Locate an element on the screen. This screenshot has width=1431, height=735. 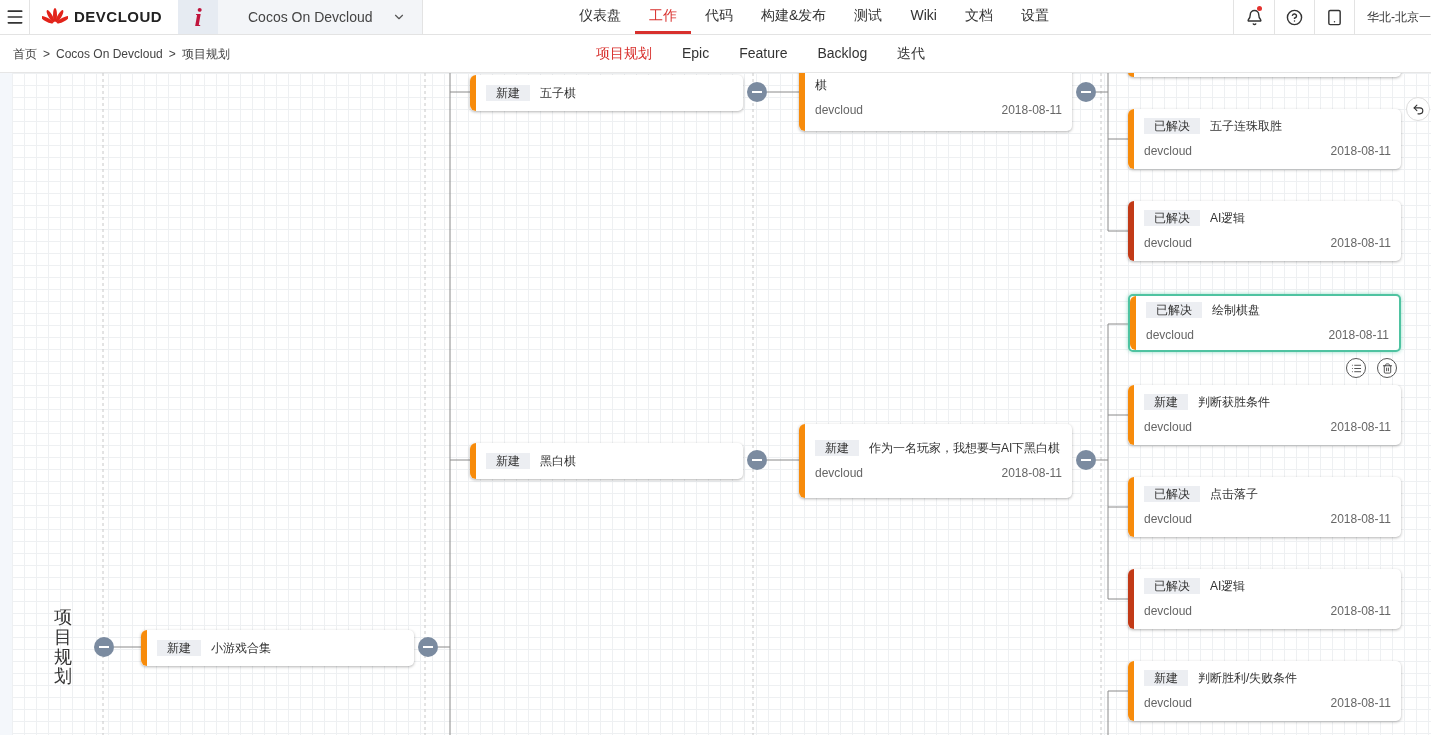
item-title: 绘制棋盘 is located at coordinates (1236, 310).